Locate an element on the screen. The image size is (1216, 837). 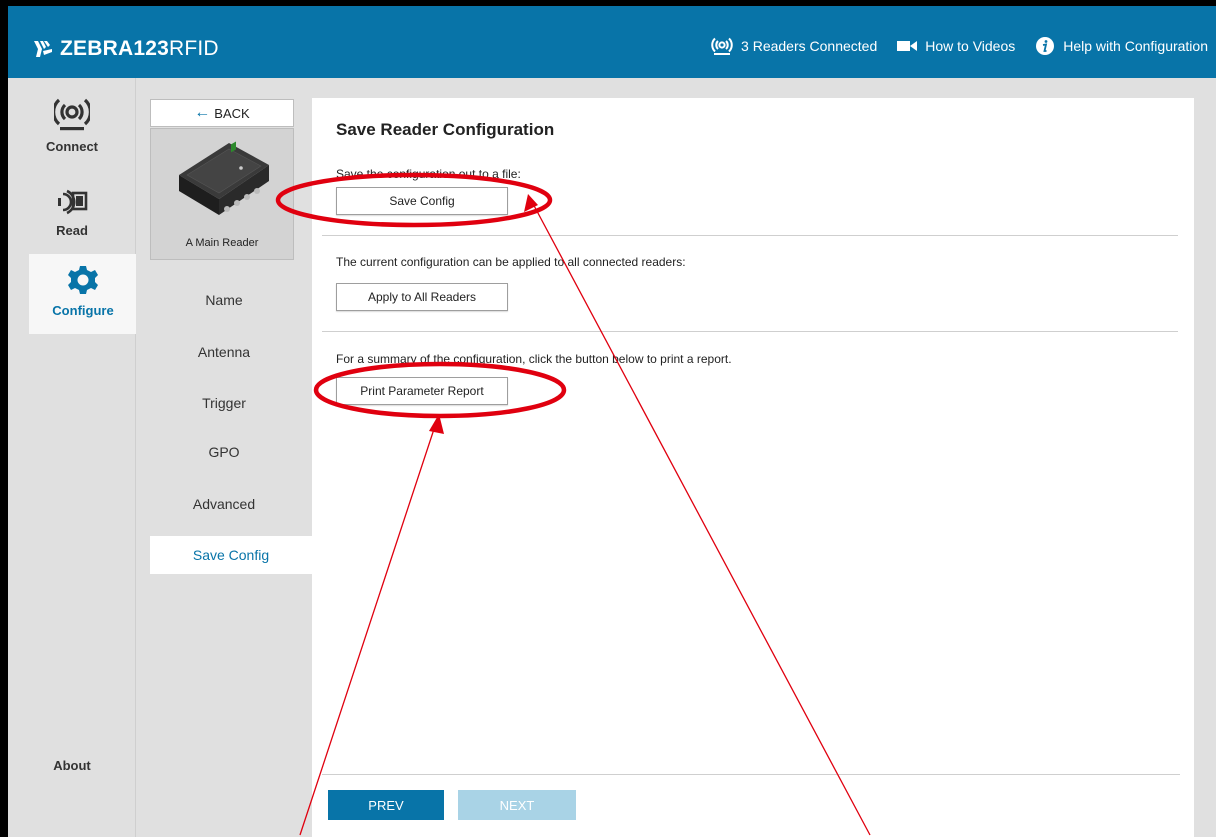
connect-icon is located at coordinates (72, 114).